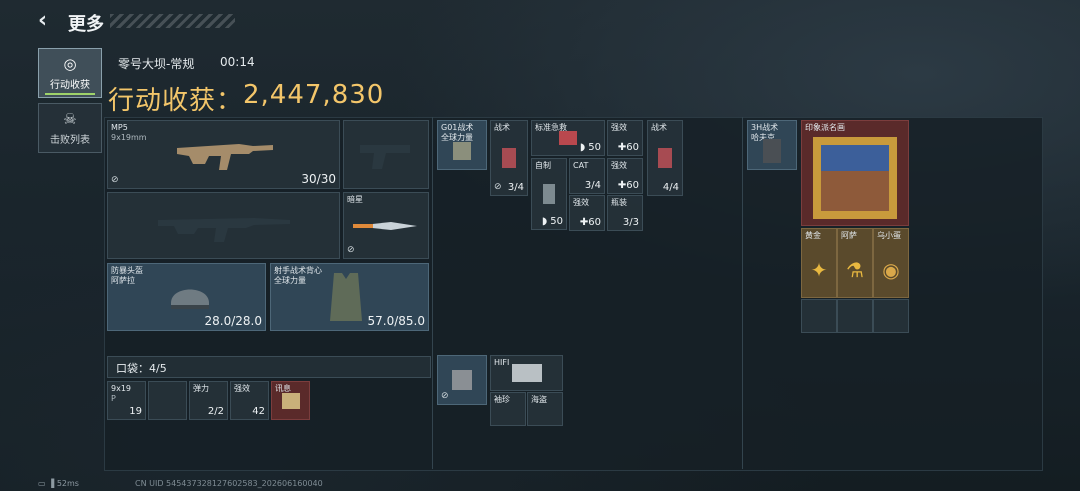  I want to click on rig-item: 标准急救 ◗ 50, so click(568, 138).